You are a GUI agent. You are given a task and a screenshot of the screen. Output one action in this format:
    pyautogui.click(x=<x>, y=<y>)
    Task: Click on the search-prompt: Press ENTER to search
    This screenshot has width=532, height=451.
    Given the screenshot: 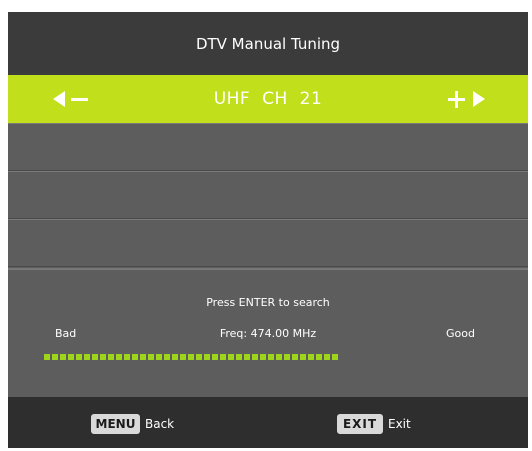 What is the action you would take?
    pyautogui.click(x=268, y=302)
    